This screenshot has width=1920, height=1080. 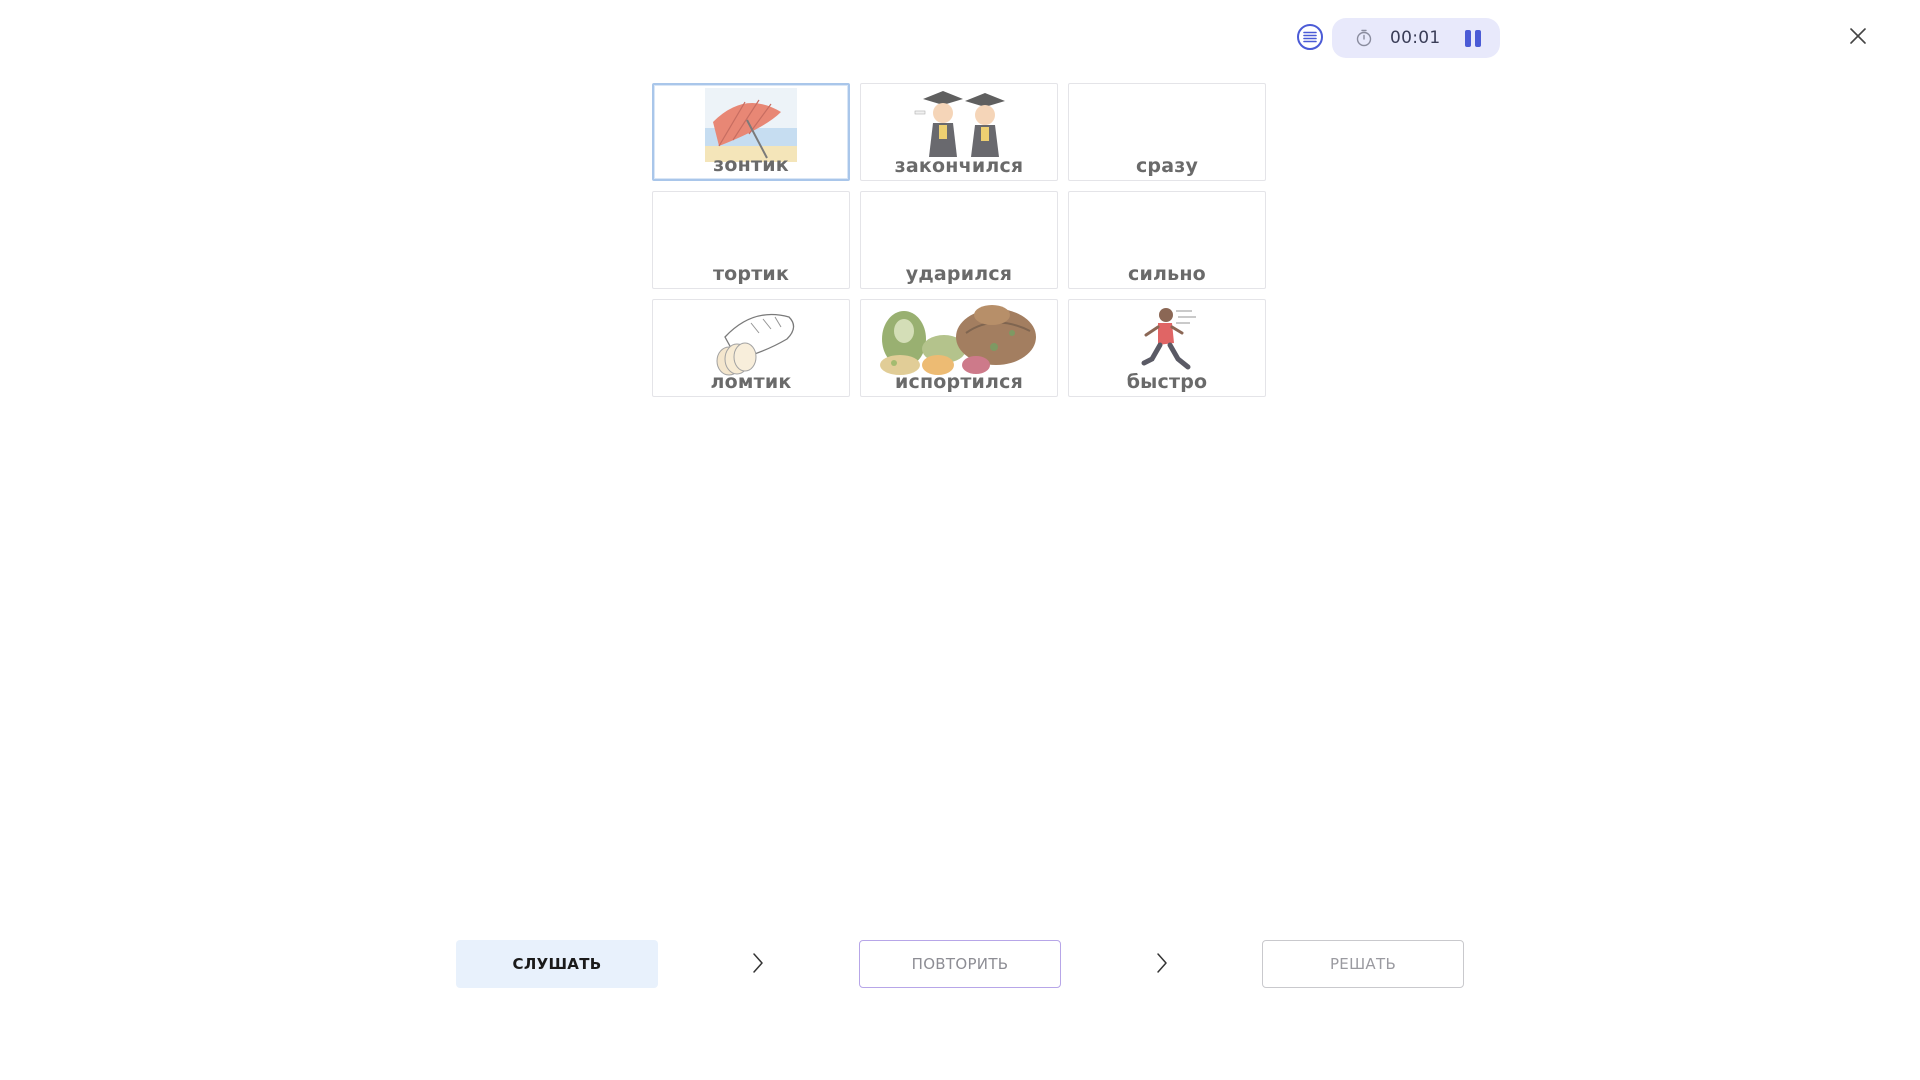 I want to click on spoiled-food-image, so click(x=959, y=340).